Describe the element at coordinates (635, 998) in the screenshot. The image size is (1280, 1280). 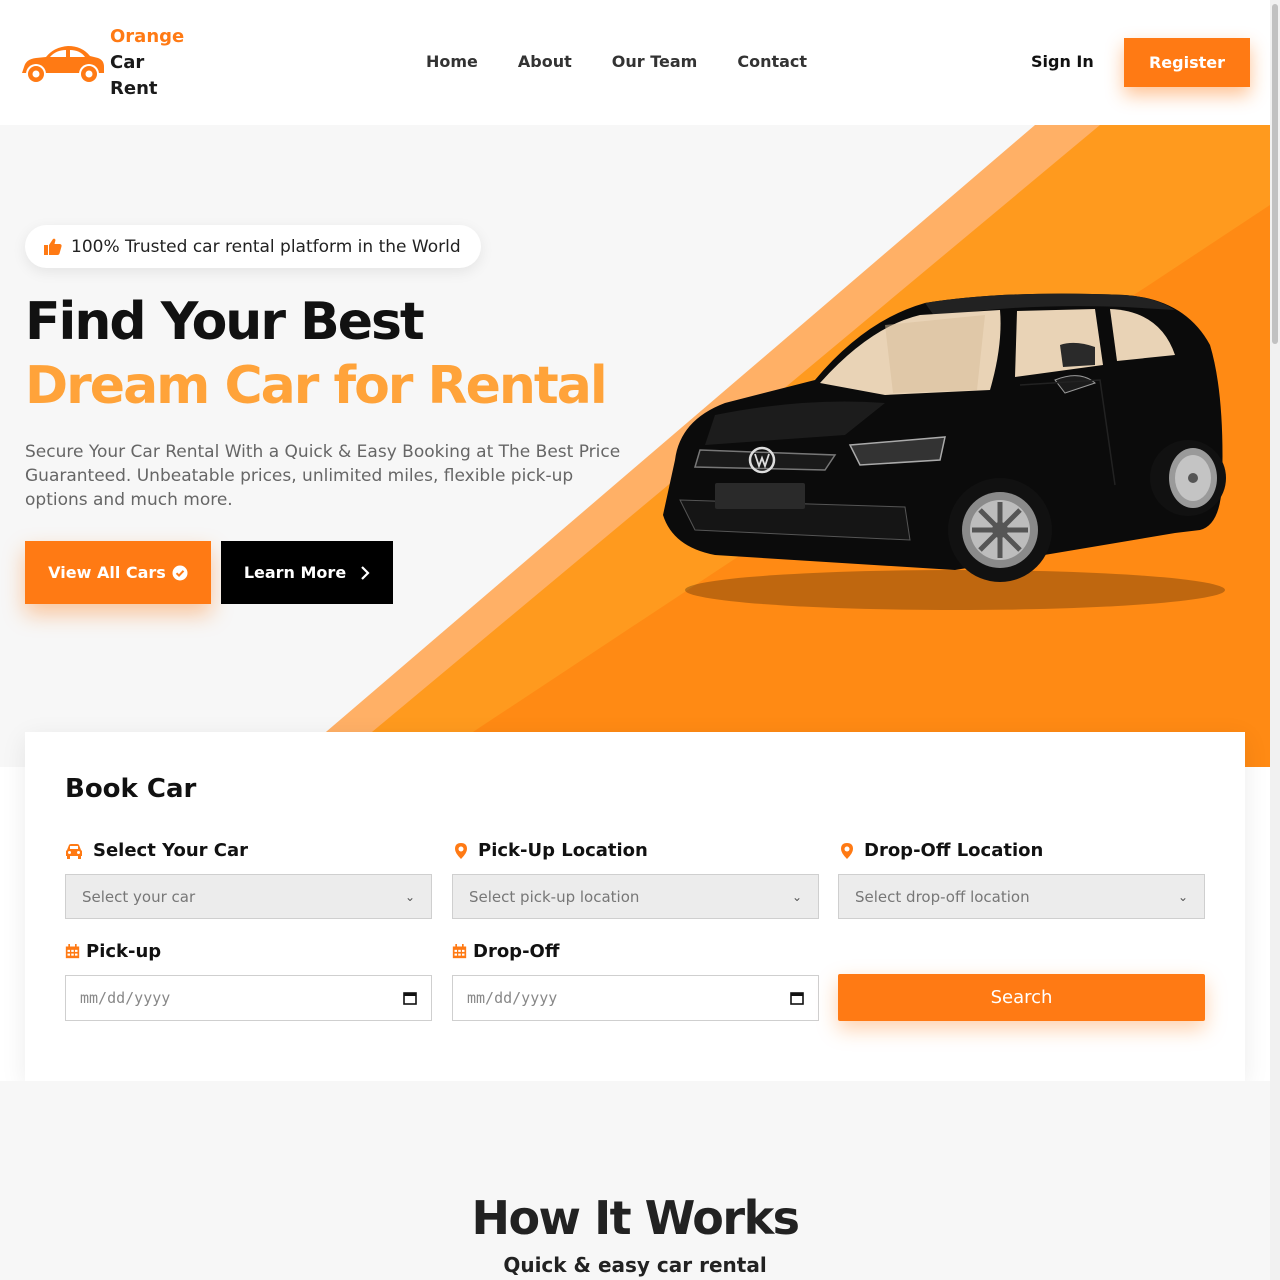
I see `dropoff-date-input: mm/dd/yyyy` at that location.